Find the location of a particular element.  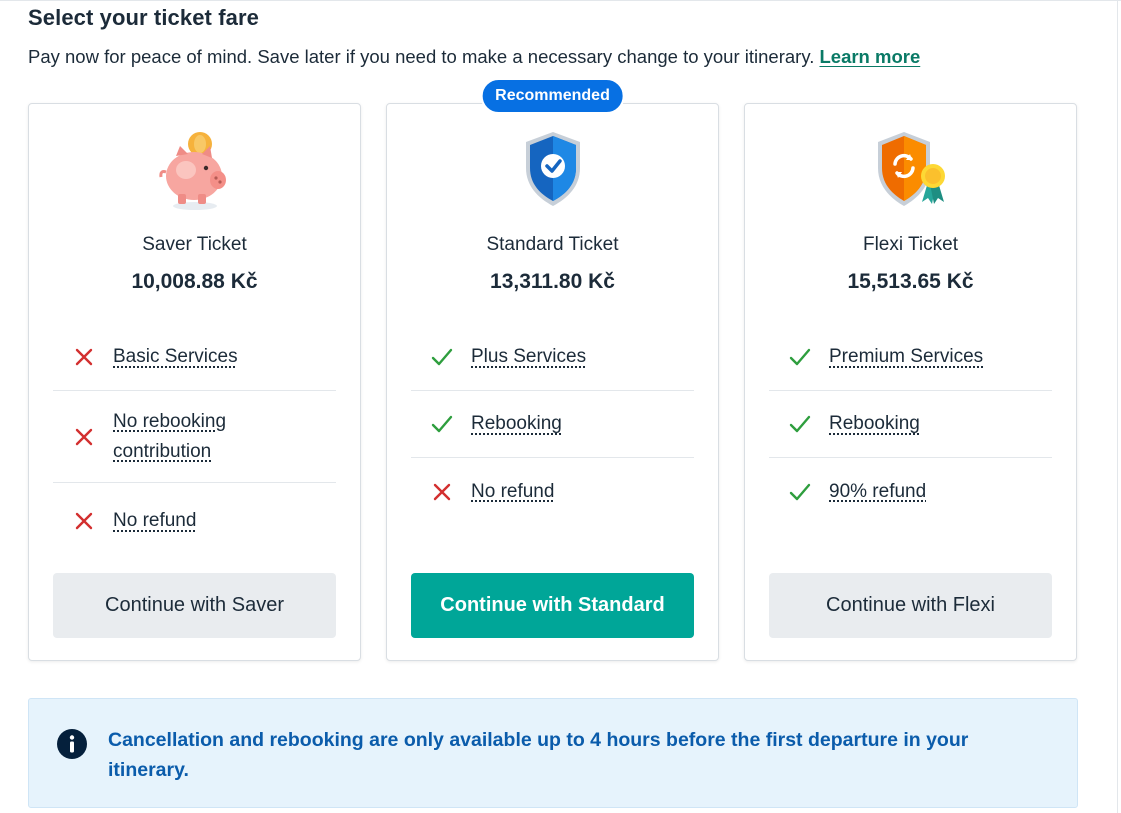

right-divider is located at coordinates (1117, 406).